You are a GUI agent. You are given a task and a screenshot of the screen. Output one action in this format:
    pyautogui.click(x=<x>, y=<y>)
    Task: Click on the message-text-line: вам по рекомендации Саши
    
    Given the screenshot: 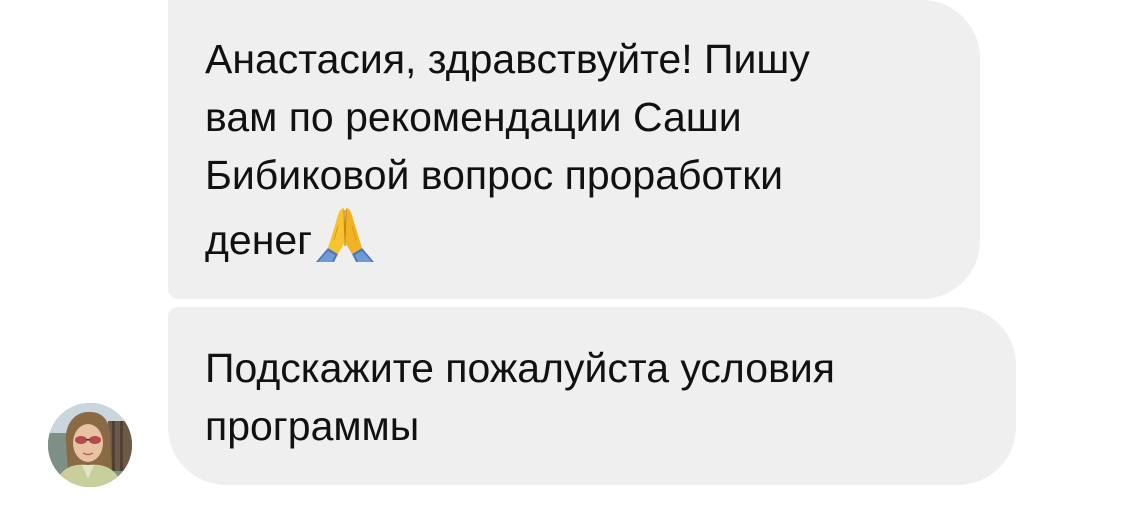 What is the action you would take?
    pyautogui.click(x=473, y=117)
    